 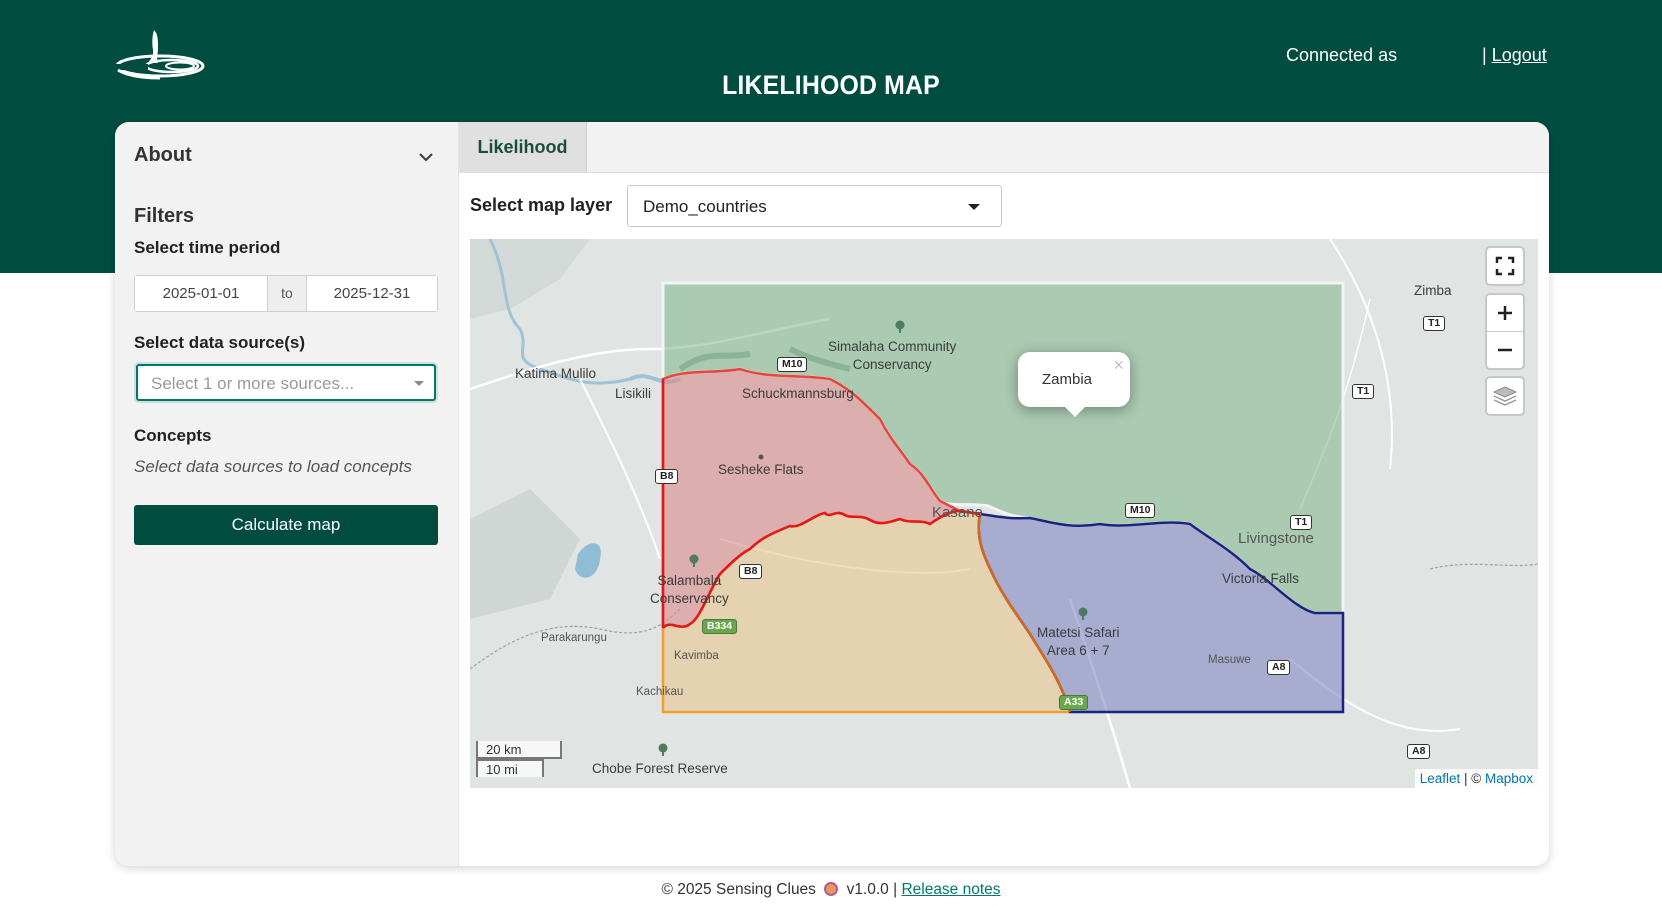 What do you see at coordinates (1342, 55) in the screenshot?
I see `connected-as-label: Connected as` at bounding box center [1342, 55].